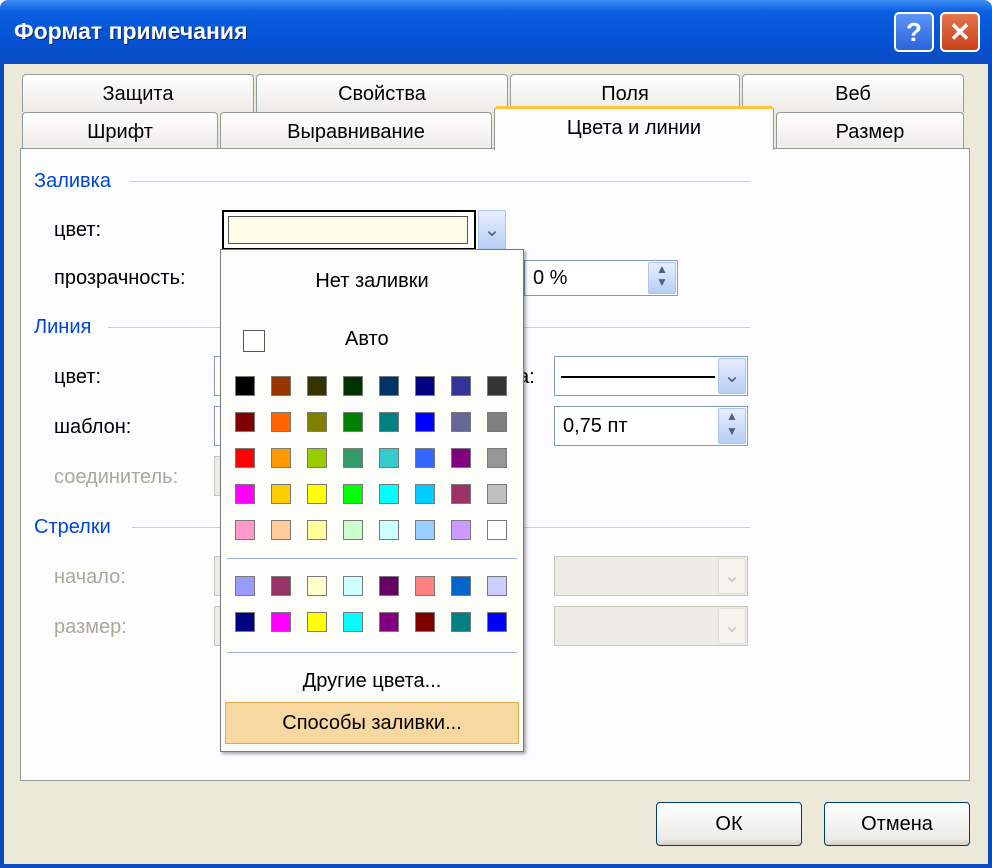 This screenshot has height=868, width=992. I want to click on end-style-dropdown-arrow: ⌄, so click(732, 576).